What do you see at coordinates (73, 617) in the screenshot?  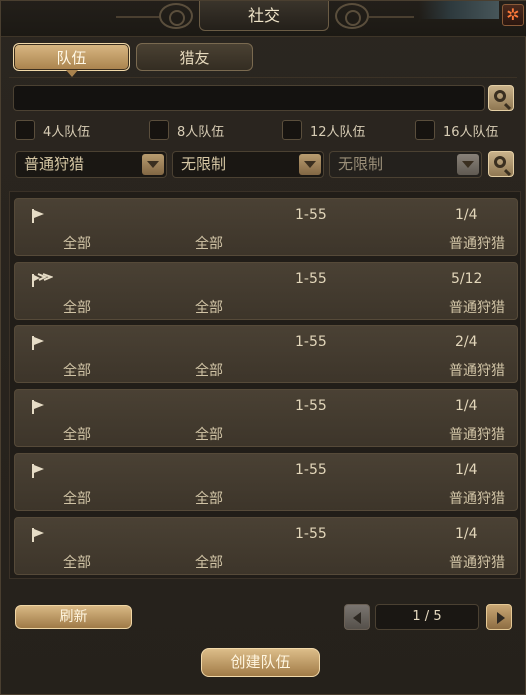 I see `refresh-button: 刷新` at bounding box center [73, 617].